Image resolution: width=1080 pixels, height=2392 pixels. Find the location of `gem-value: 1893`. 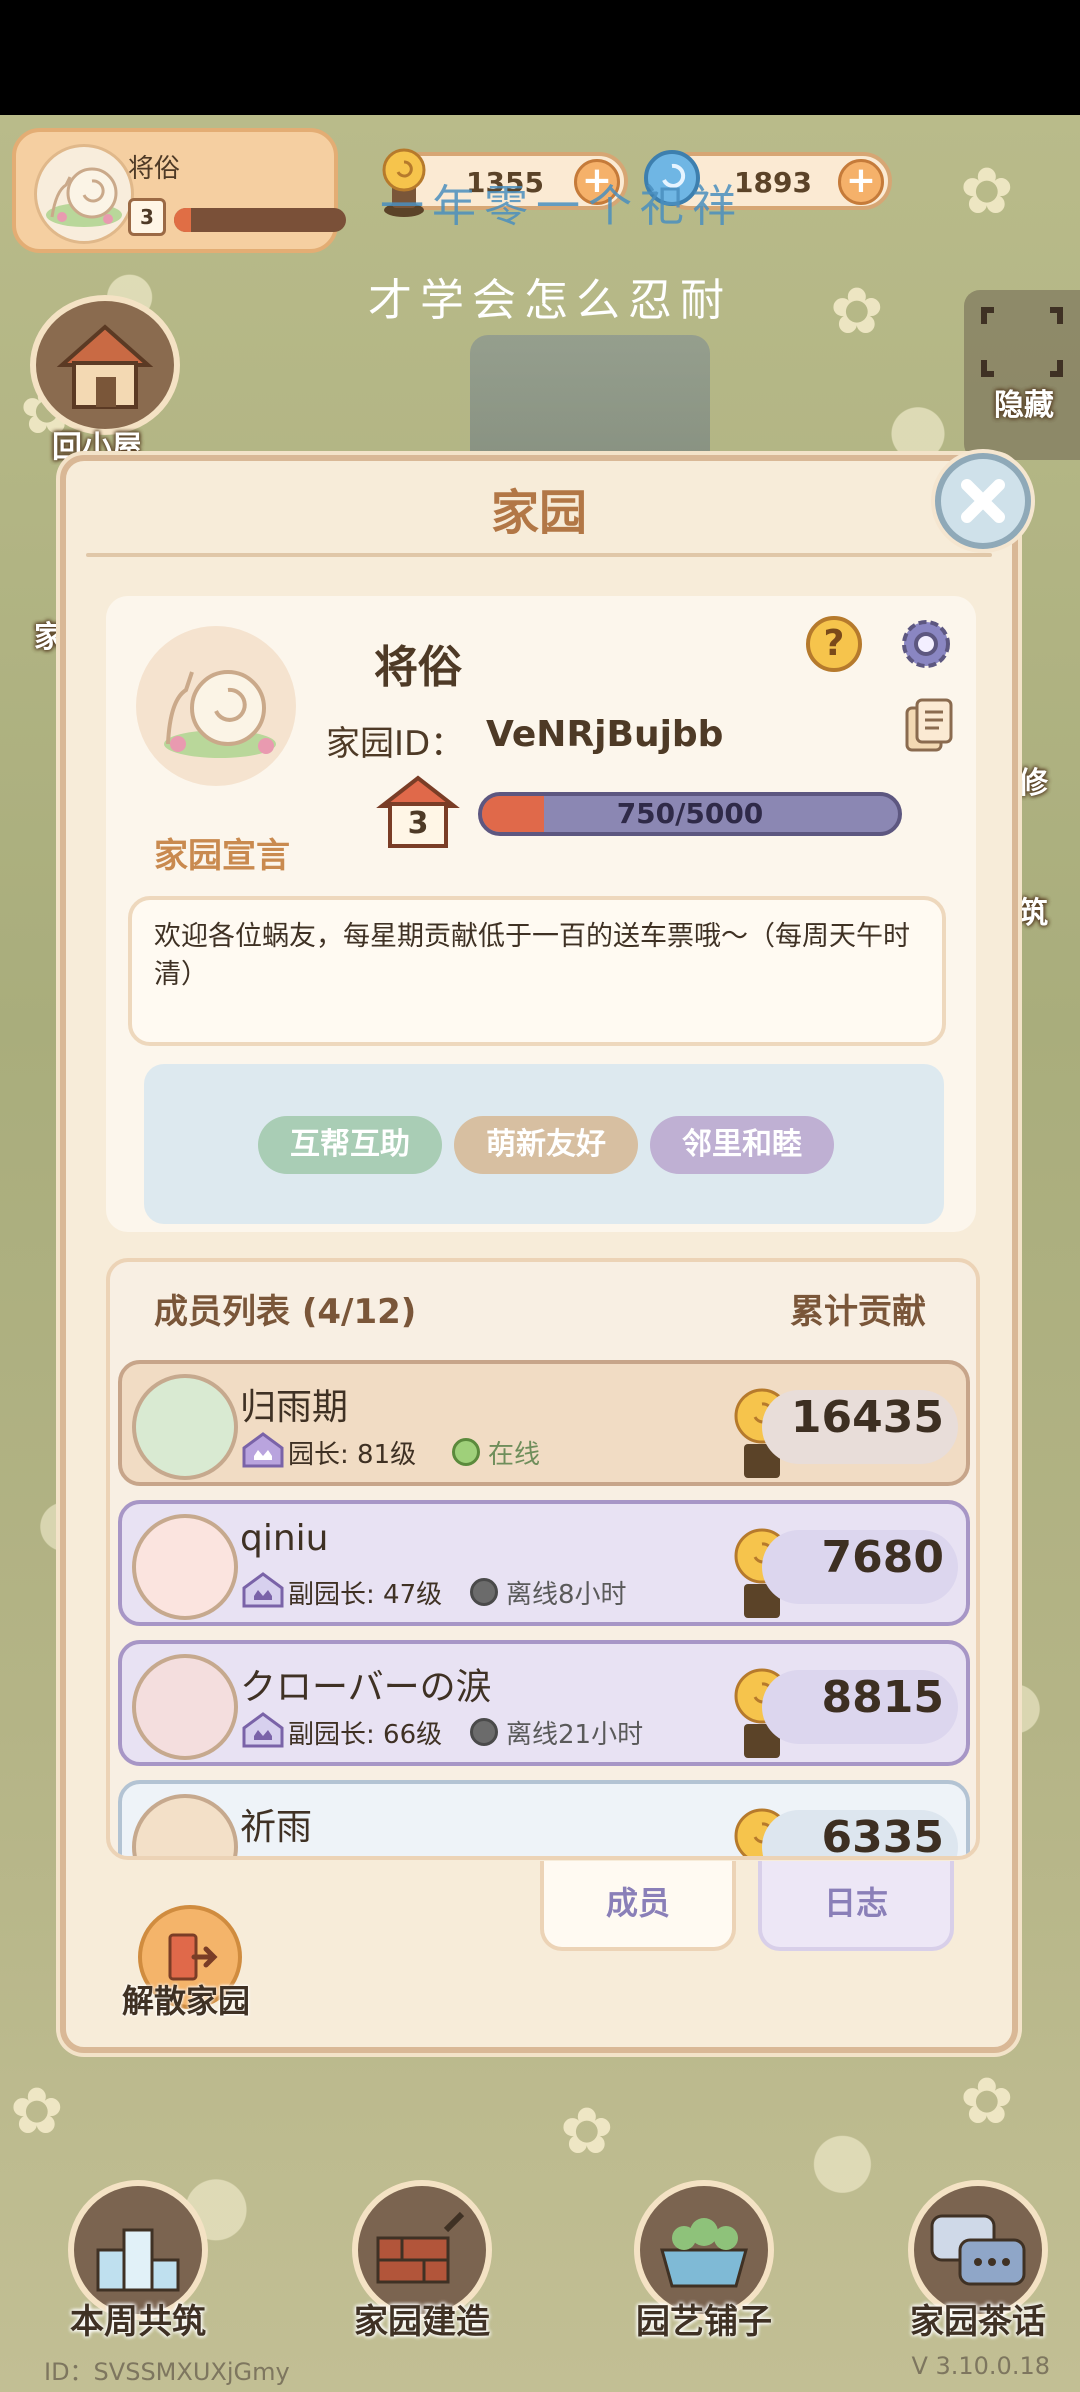

gem-value: 1893 is located at coordinates (773, 182).